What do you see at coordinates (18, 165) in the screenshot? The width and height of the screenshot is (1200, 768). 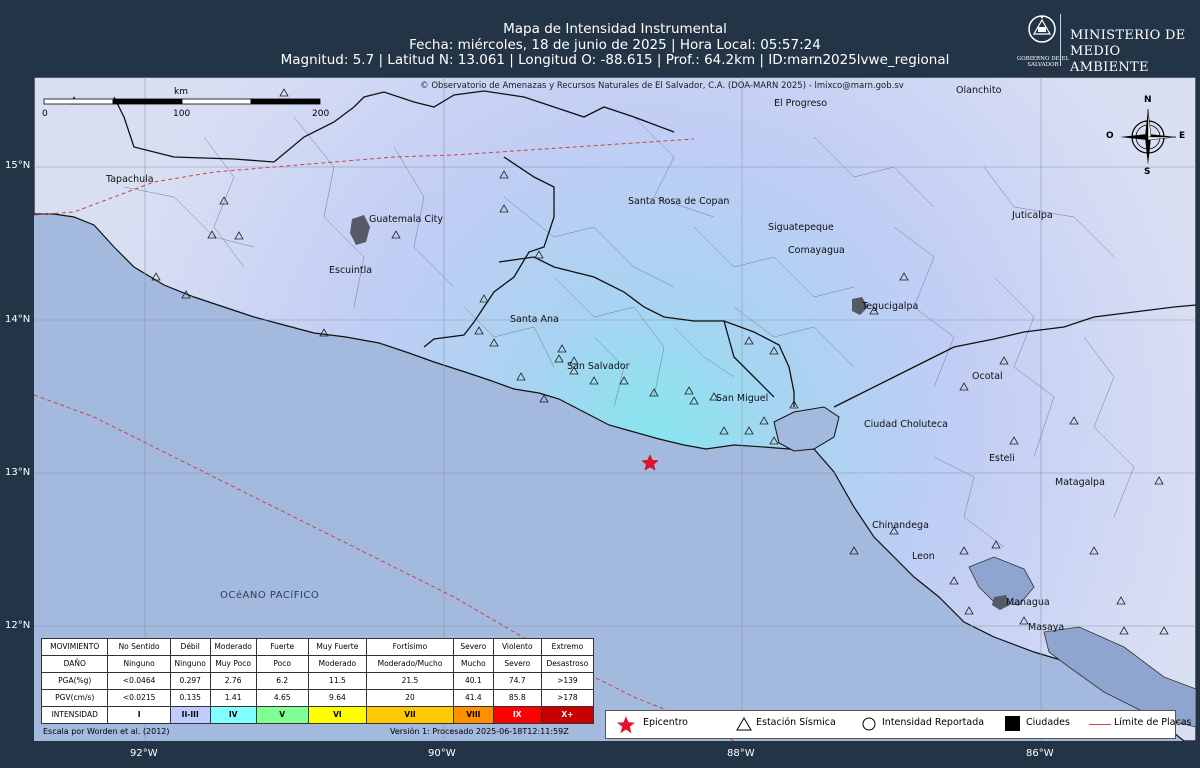 I see `lat-label-15: 15°N` at bounding box center [18, 165].